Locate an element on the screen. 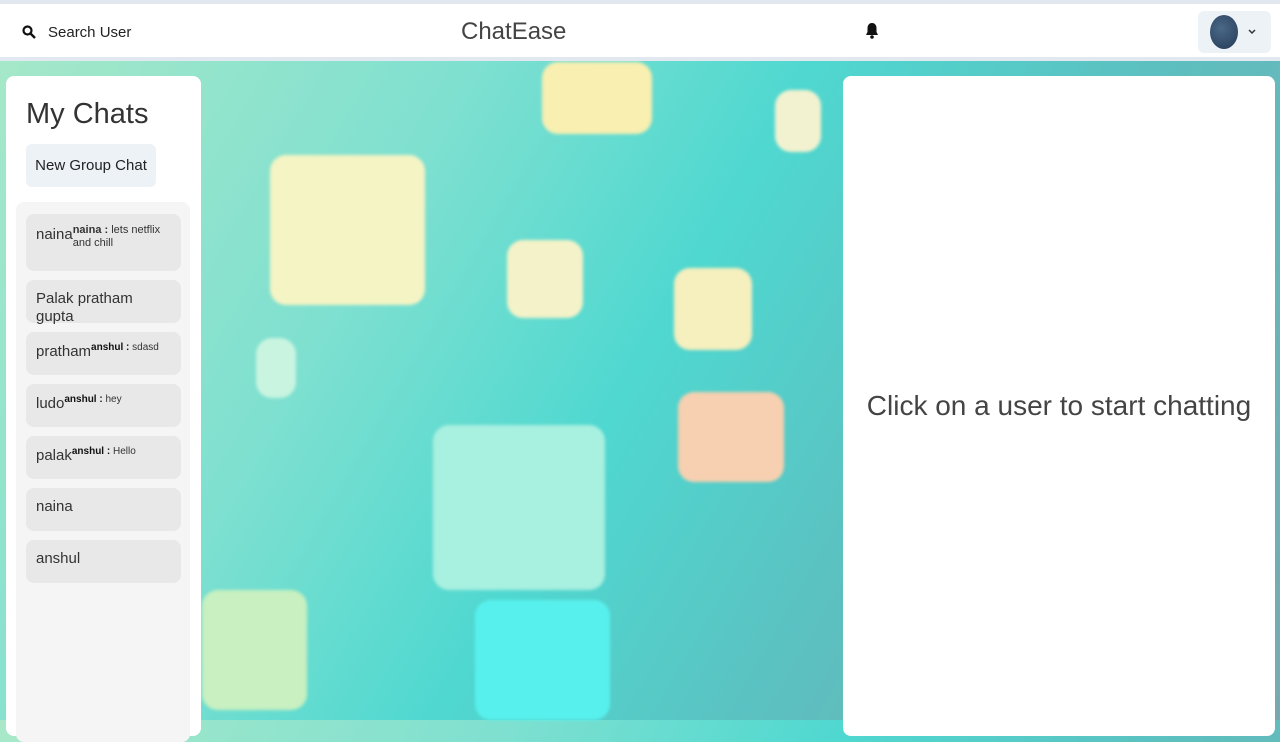 The image size is (1280, 742). chat-latest-message: Hello is located at coordinates (124, 451).